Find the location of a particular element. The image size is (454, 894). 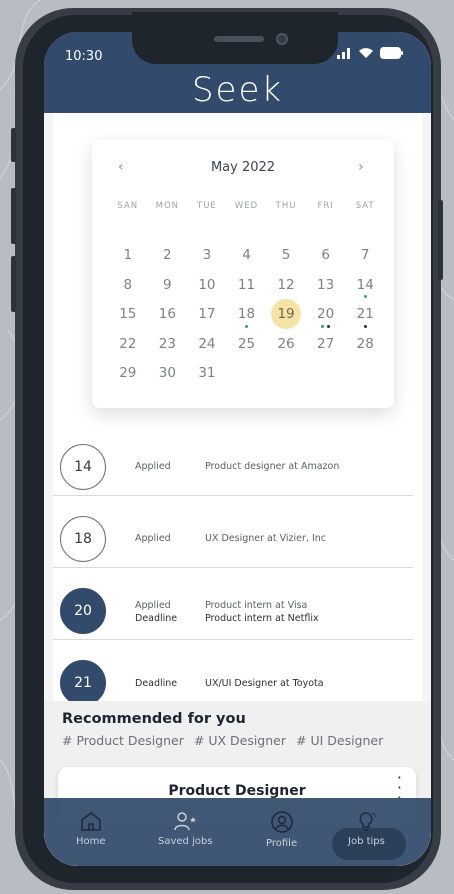

calendar-day: 6 is located at coordinates (326, 255).